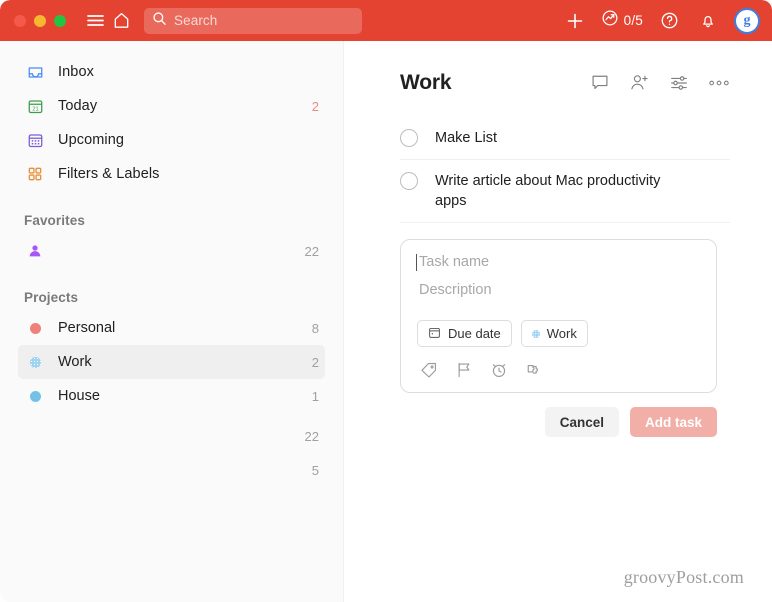 The image size is (772, 602). I want to click on title-bar-actions: 0/5 g, so click(661, 20).